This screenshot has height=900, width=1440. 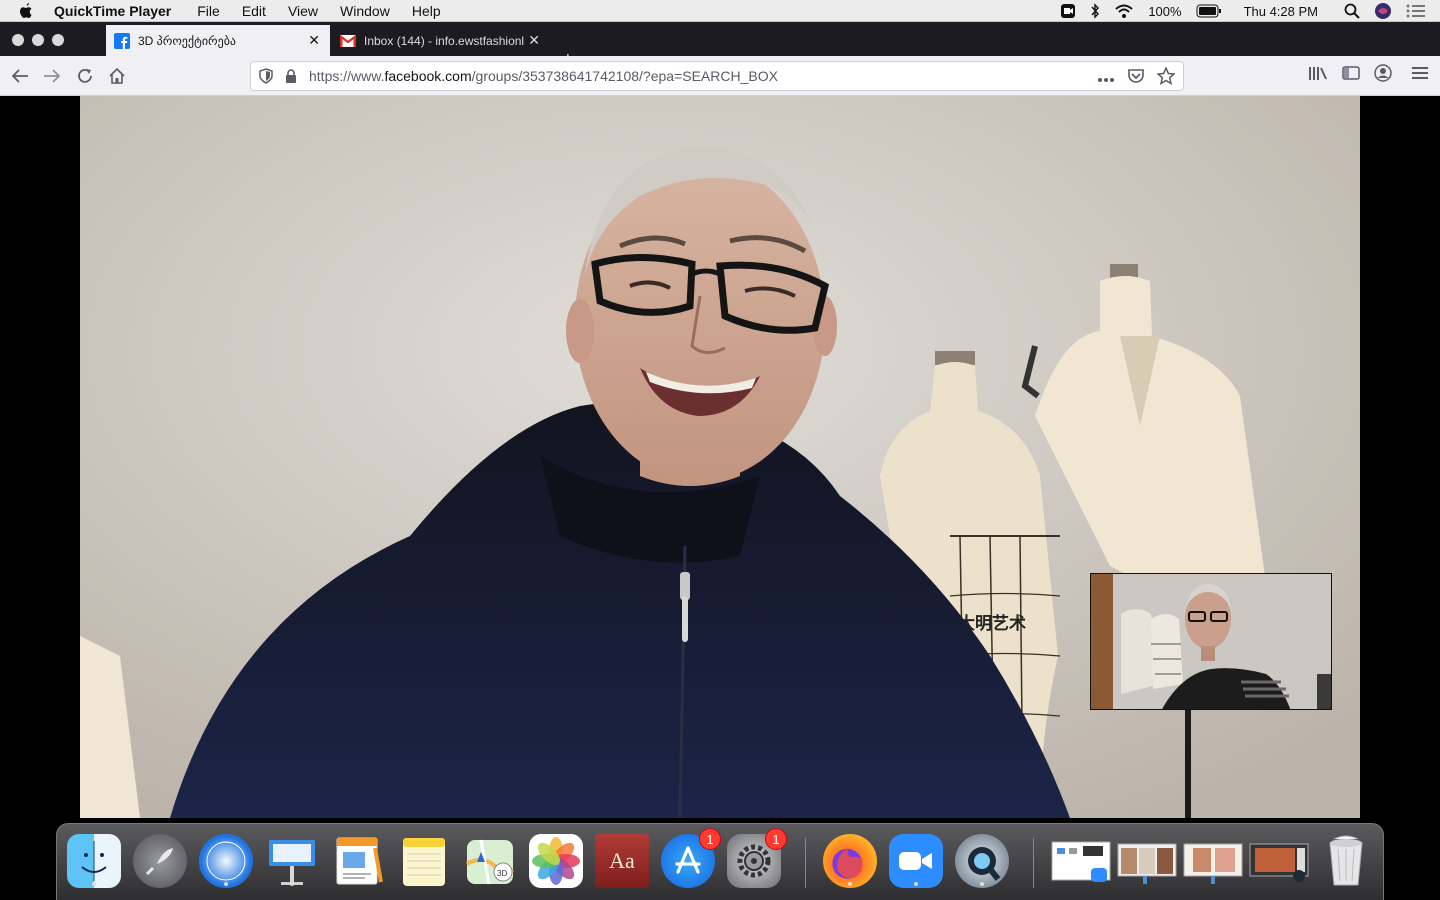 I want to click on macos-dock: 3D Aa 1 1, so click(x=720, y=861).